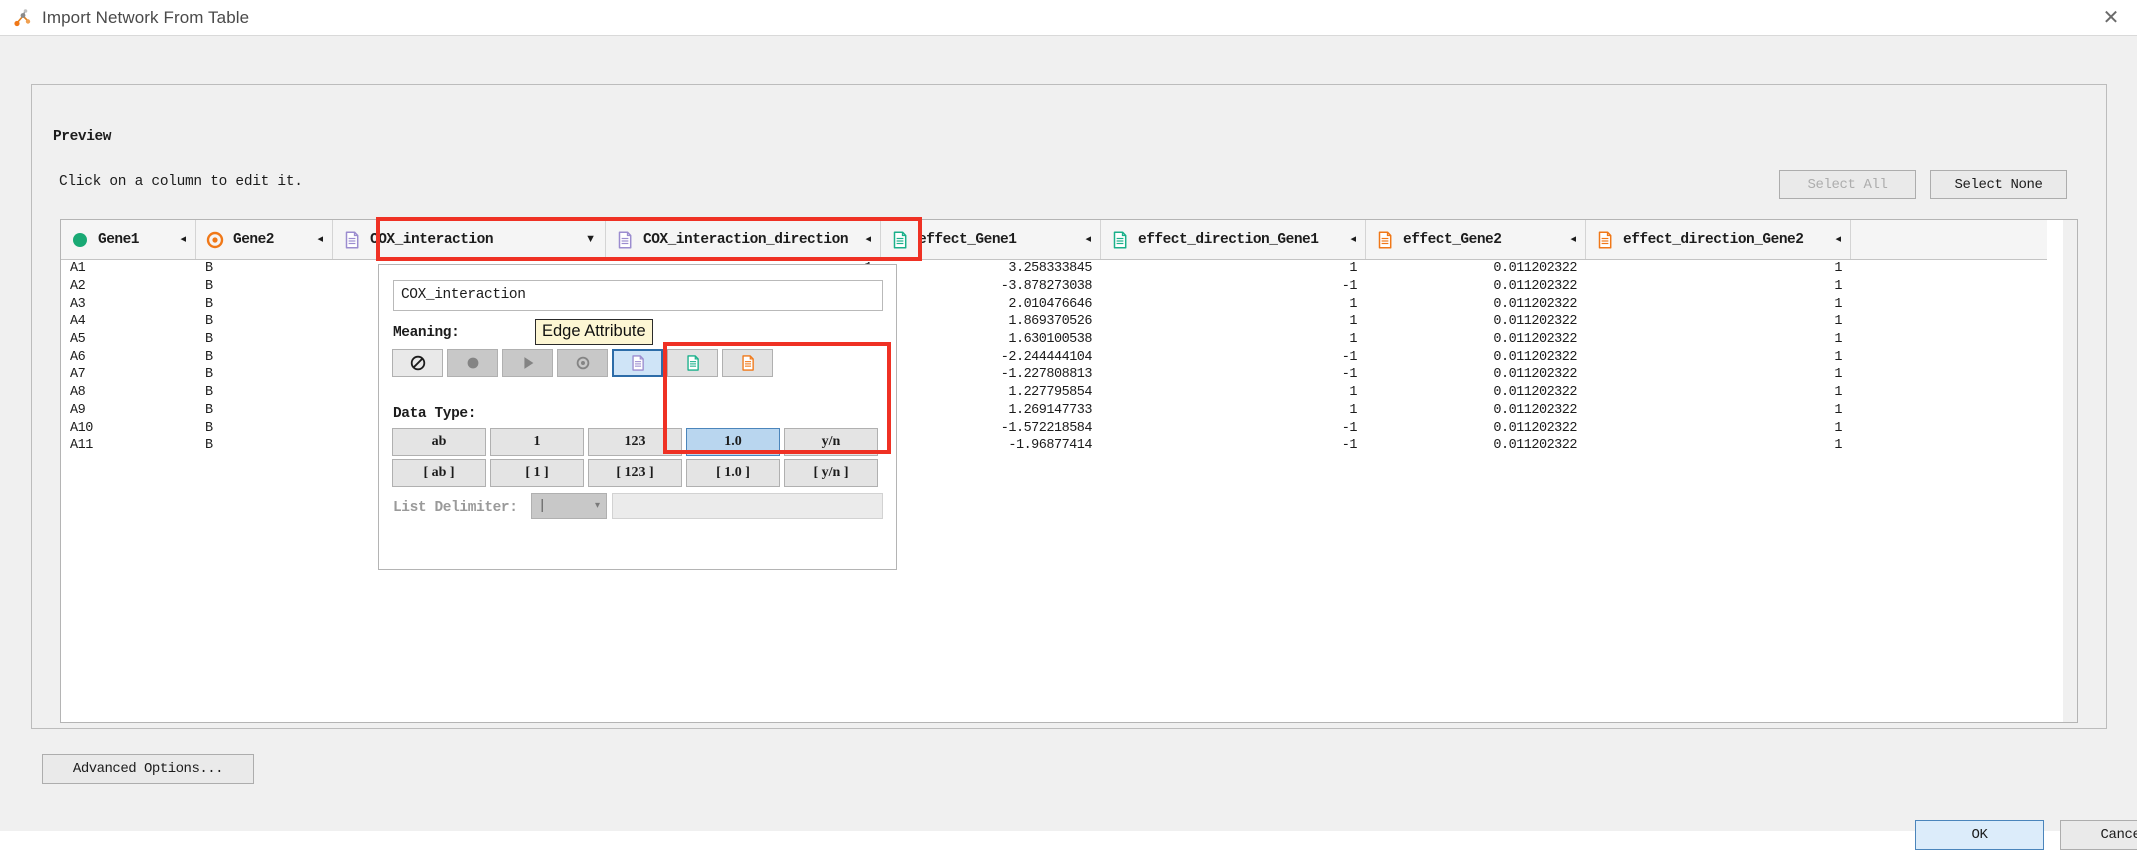  I want to click on table-cell: 1.630100538, so click(1050, 340).